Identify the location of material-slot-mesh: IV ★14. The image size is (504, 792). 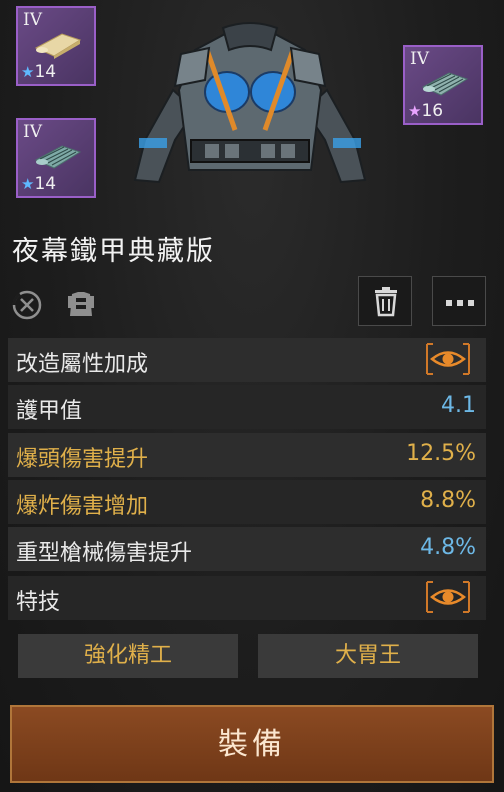
(56, 158).